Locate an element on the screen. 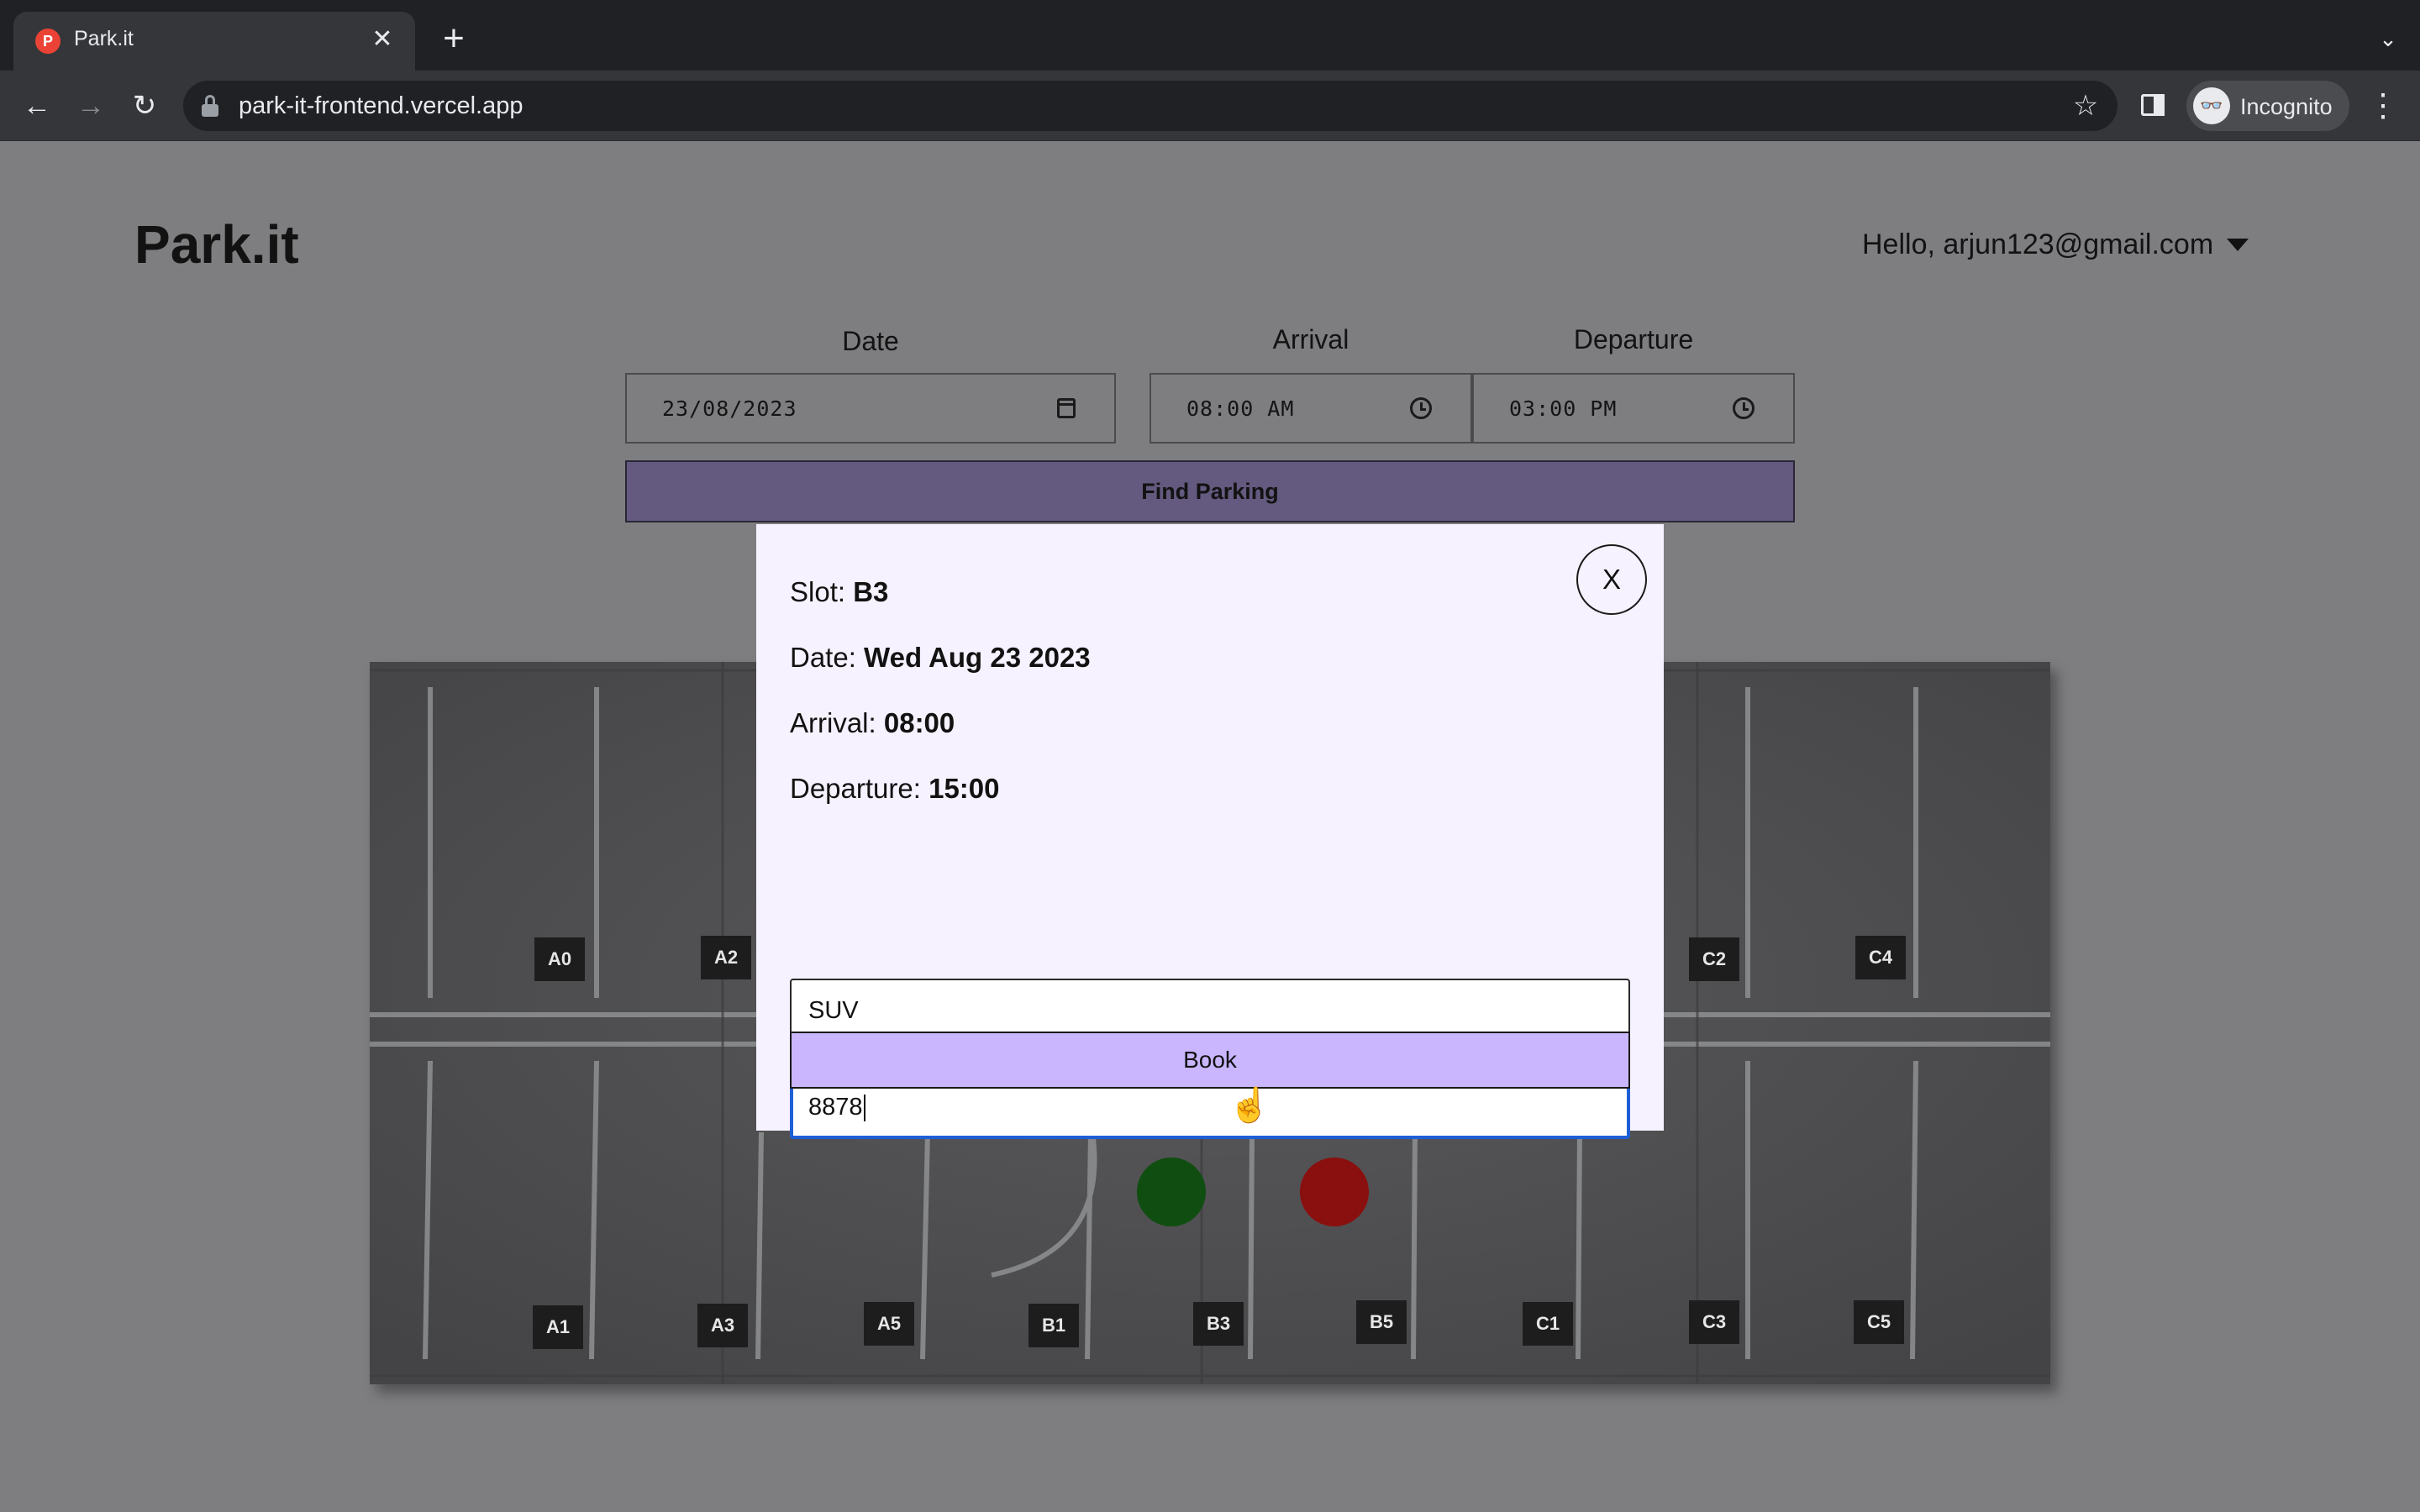 The height and width of the screenshot is (1512, 2420). slot-label: C1 is located at coordinates (1548, 1324).